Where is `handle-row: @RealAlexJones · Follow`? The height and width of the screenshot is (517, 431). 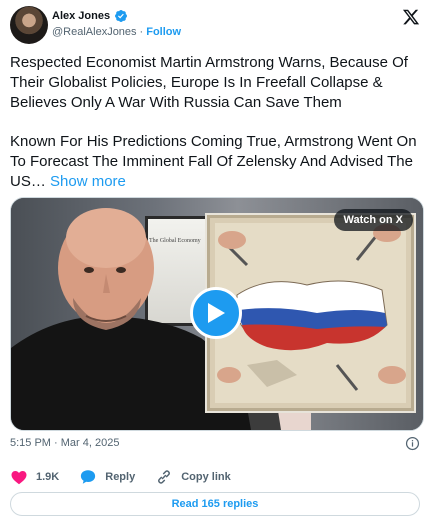
handle-row: @RealAlexJones · Follow is located at coordinates (116, 32).